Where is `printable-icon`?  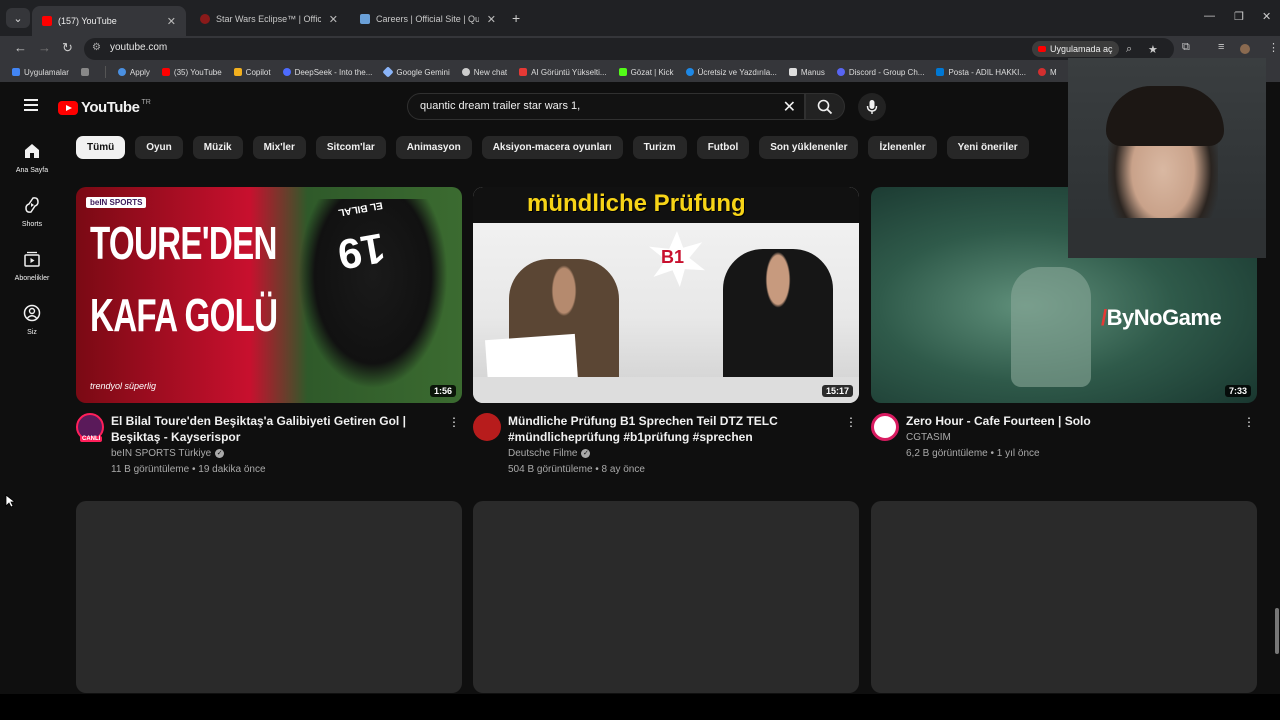 printable-icon is located at coordinates (689, 72).